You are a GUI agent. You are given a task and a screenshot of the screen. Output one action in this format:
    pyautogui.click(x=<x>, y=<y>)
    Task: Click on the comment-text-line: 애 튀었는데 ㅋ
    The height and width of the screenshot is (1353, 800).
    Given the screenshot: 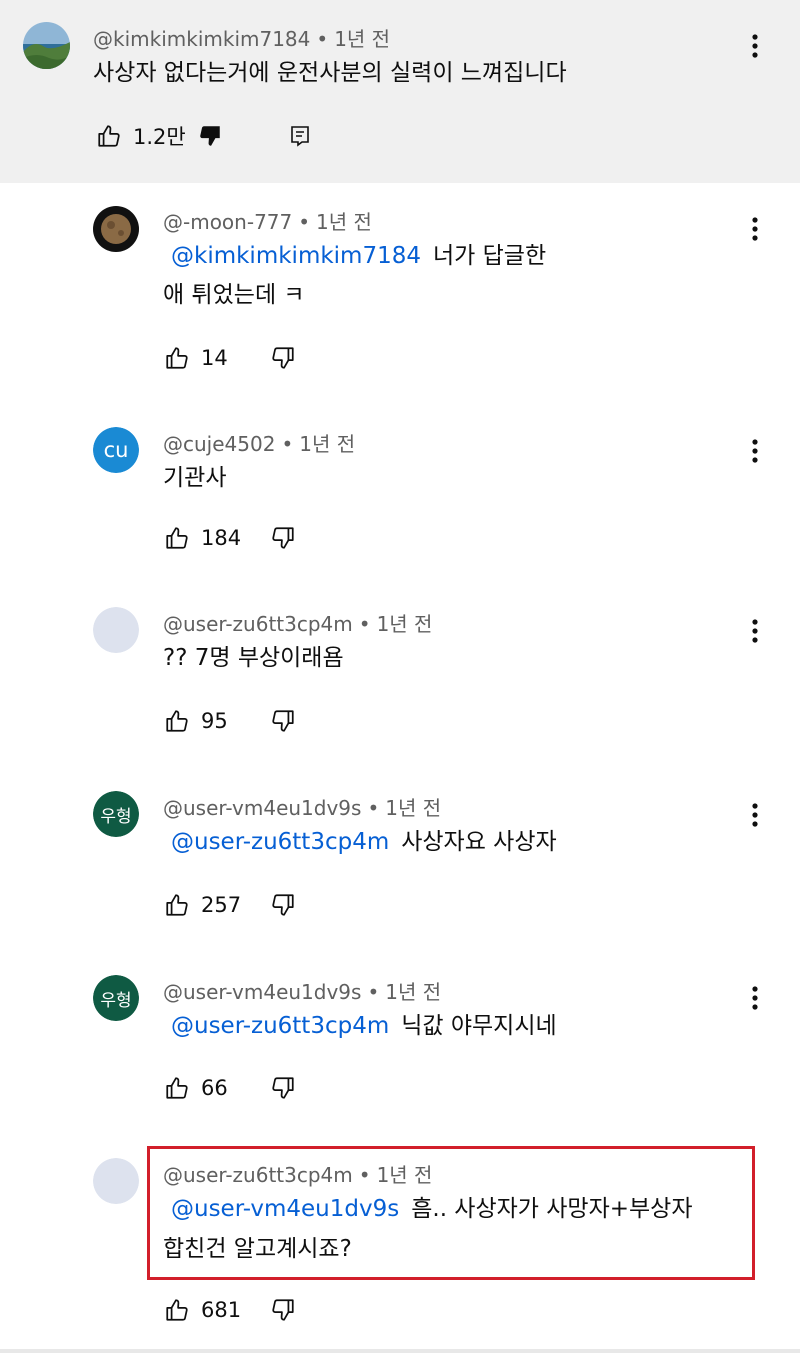 What is the action you would take?
    pyautogui.click(x=234, y=295)
    